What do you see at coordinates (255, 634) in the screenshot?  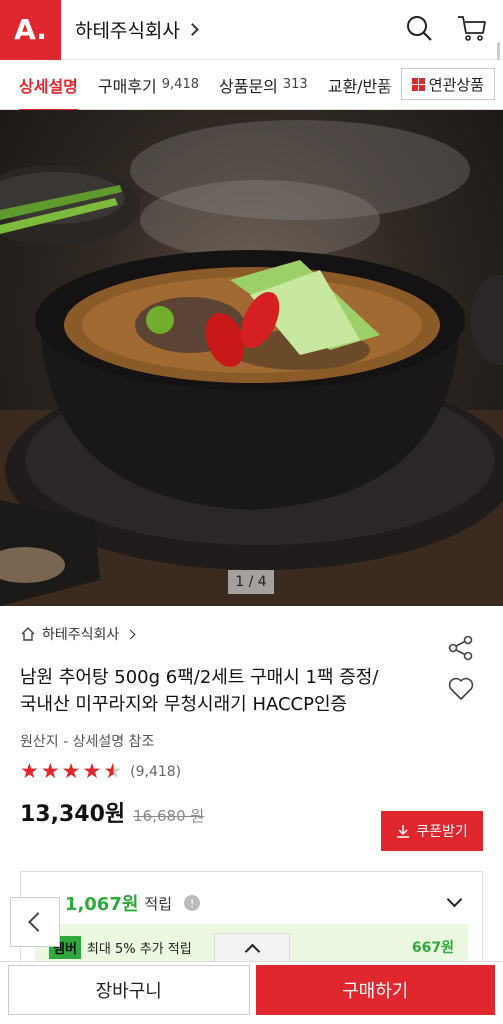 I see `brand-link: 하테주식회사` at bounding box center [255, 634].